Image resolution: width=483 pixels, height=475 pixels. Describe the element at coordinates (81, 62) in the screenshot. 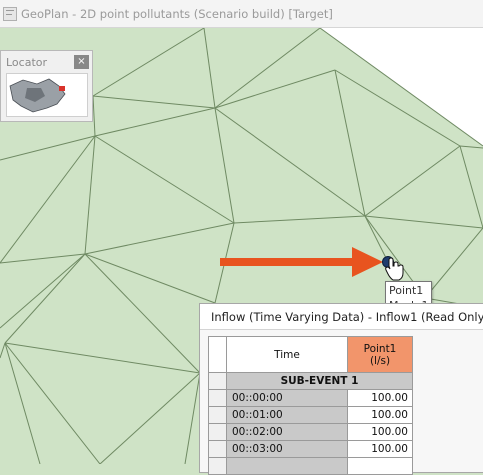

I see `locator-close-button: ×` at that location.